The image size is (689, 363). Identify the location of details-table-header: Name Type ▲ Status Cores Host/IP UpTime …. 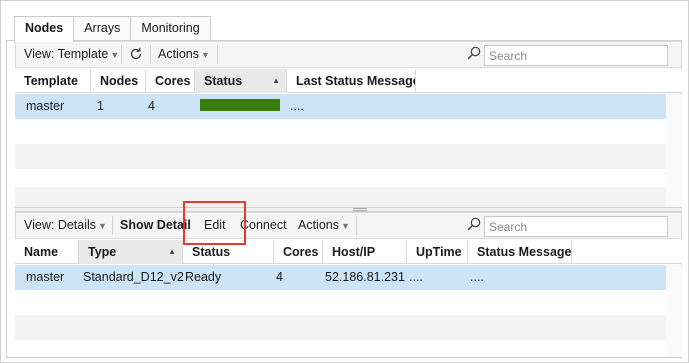
(348, 252).